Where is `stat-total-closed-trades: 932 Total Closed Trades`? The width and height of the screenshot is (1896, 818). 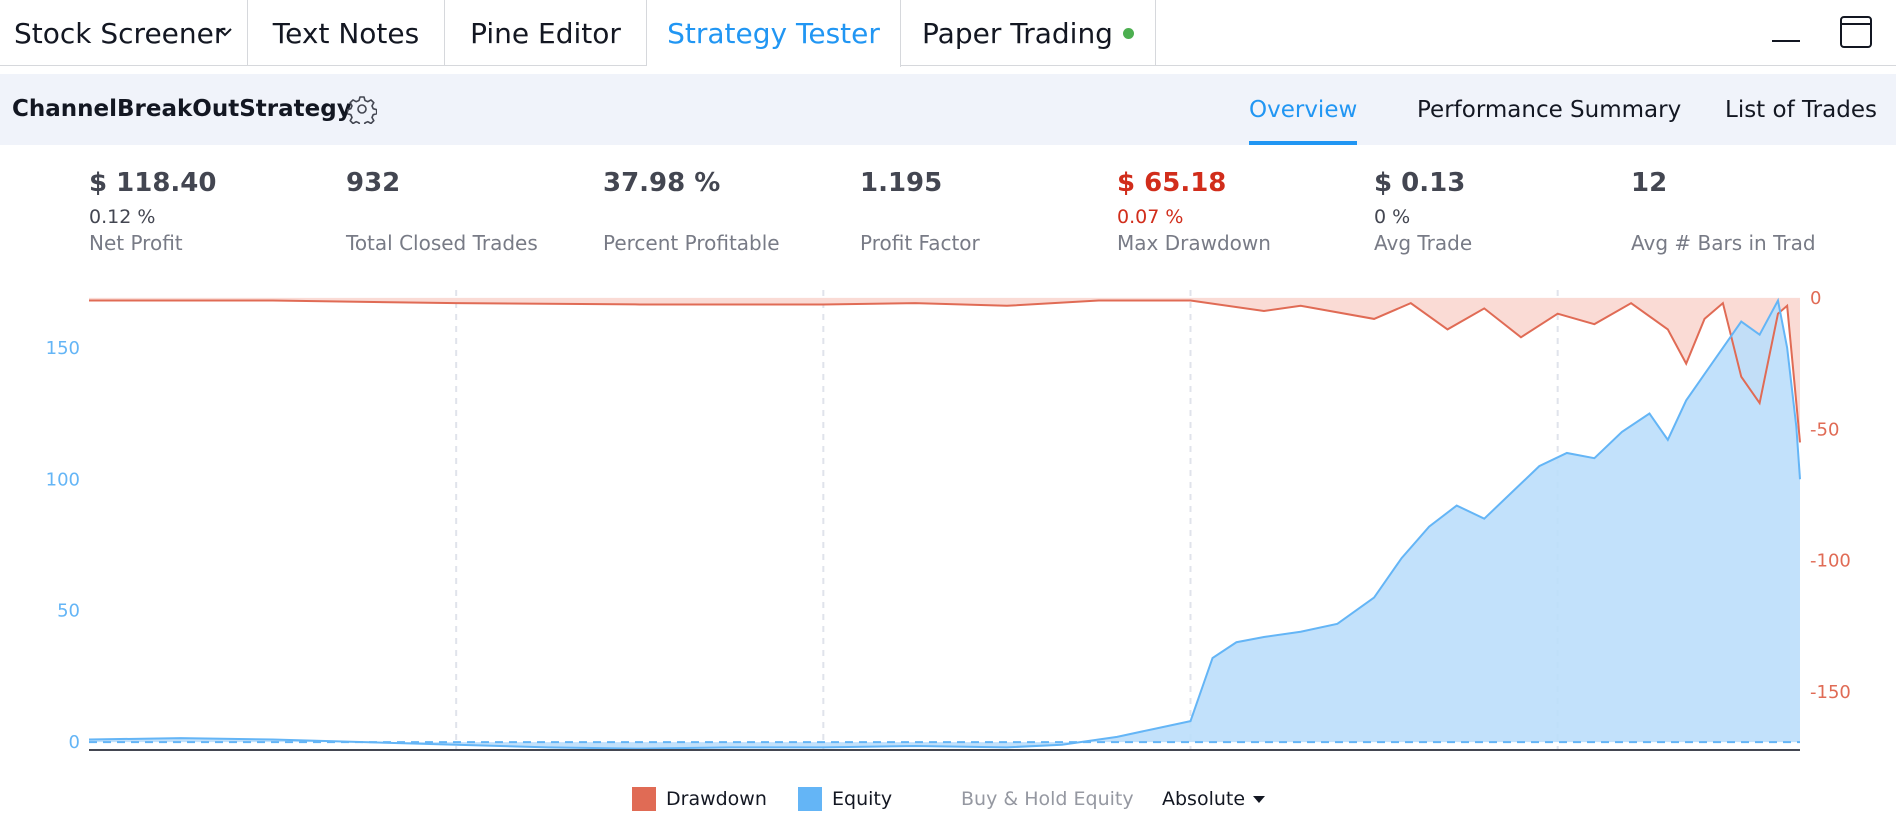 stat-total-closed-trades: 932 Total Closed Trades is located at coordinates (471, 211).